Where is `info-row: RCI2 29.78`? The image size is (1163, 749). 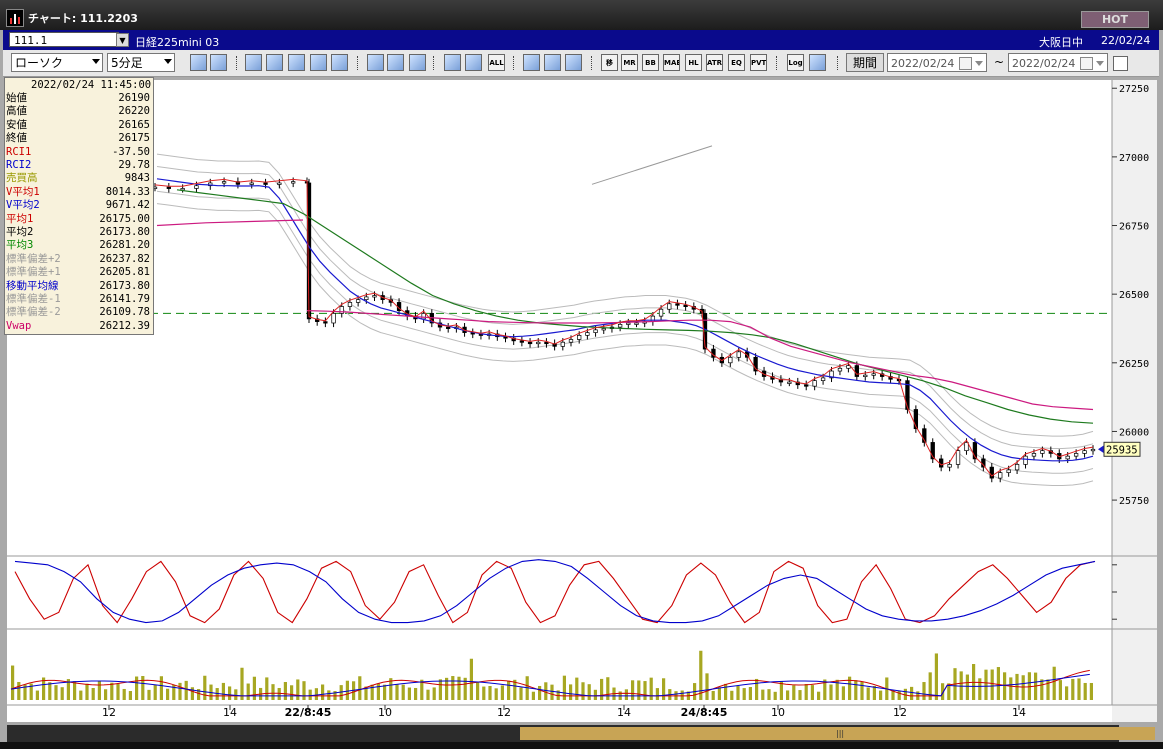
info-row: RCI2 29.78 is located at coordinates (78, 165).